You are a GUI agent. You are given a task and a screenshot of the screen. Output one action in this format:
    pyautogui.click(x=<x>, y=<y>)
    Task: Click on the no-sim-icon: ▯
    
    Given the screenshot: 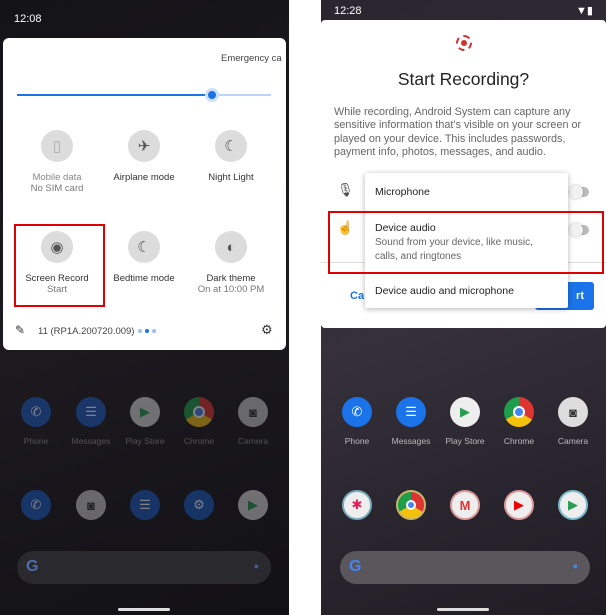 What is the action you would take?
    pyautogui.click(x=57, y=146)
    